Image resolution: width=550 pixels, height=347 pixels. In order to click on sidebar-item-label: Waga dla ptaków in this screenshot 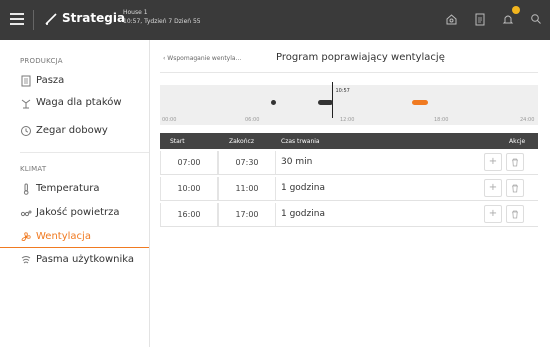, I will do `click(79, 102)`.